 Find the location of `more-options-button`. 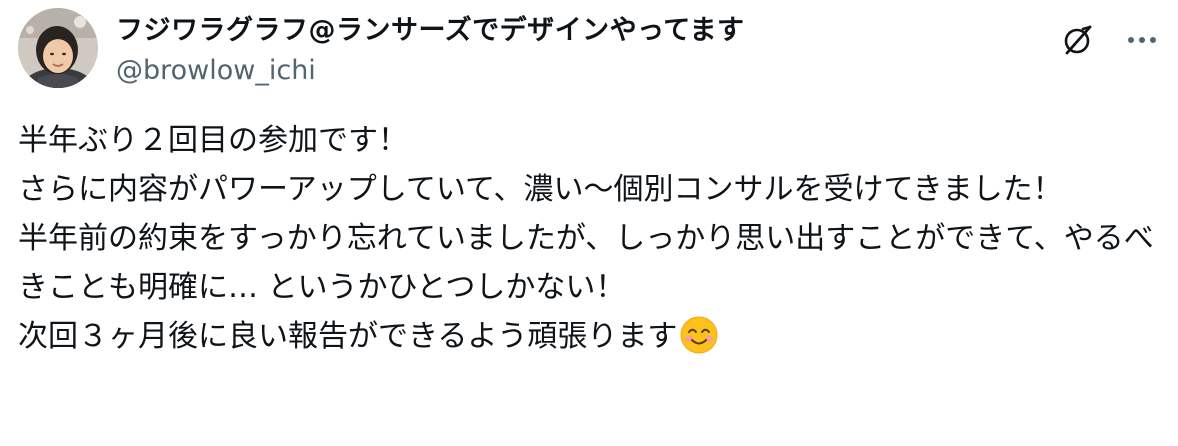

more-options-button is located at coordinates (1142, 40).